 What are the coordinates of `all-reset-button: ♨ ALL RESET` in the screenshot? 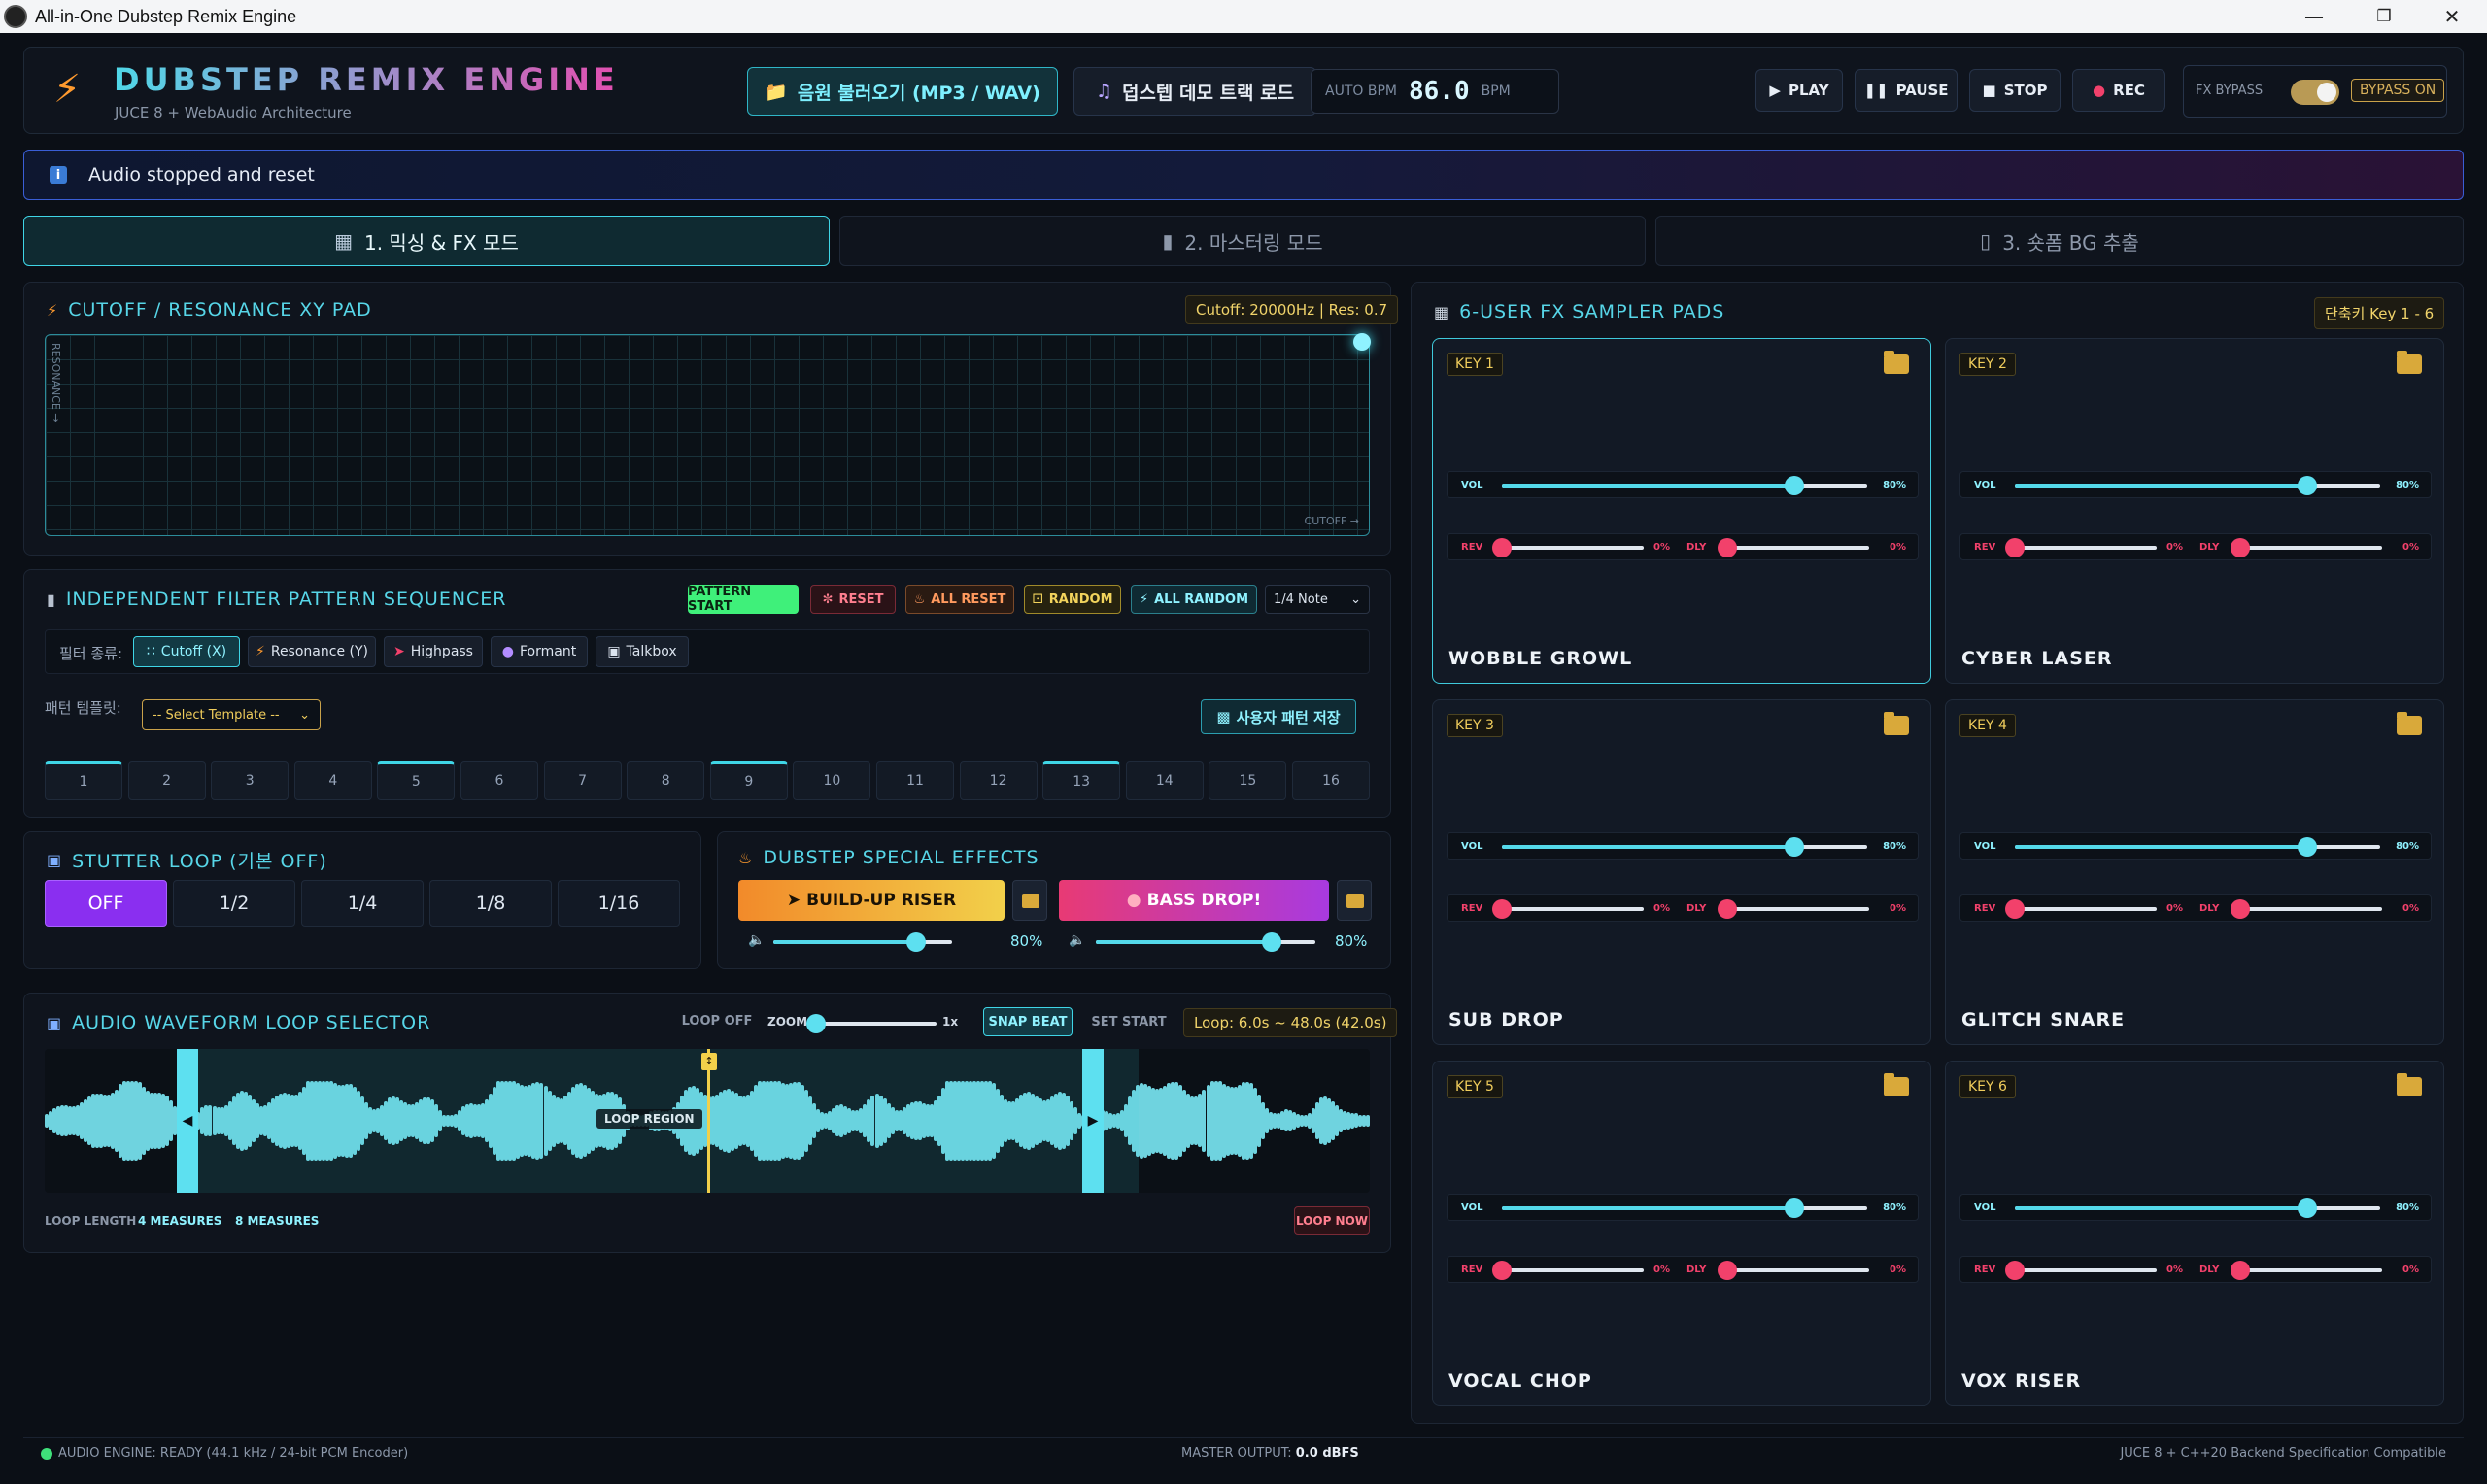 It's located at (959, 599).